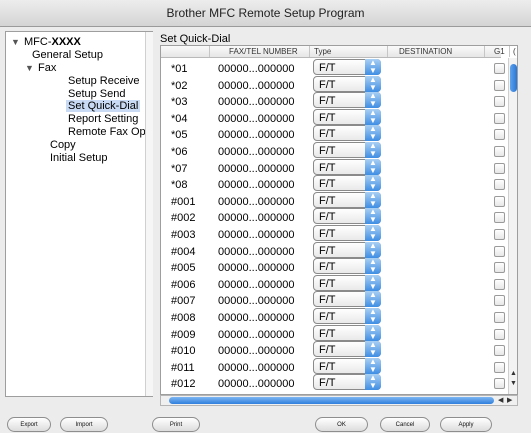 The width and height of the screenshot is (531, 433). Describe the element at coordinates (97, 94) in the screenshot. I see `tree-item-setup-send: Setup Send` at that location.